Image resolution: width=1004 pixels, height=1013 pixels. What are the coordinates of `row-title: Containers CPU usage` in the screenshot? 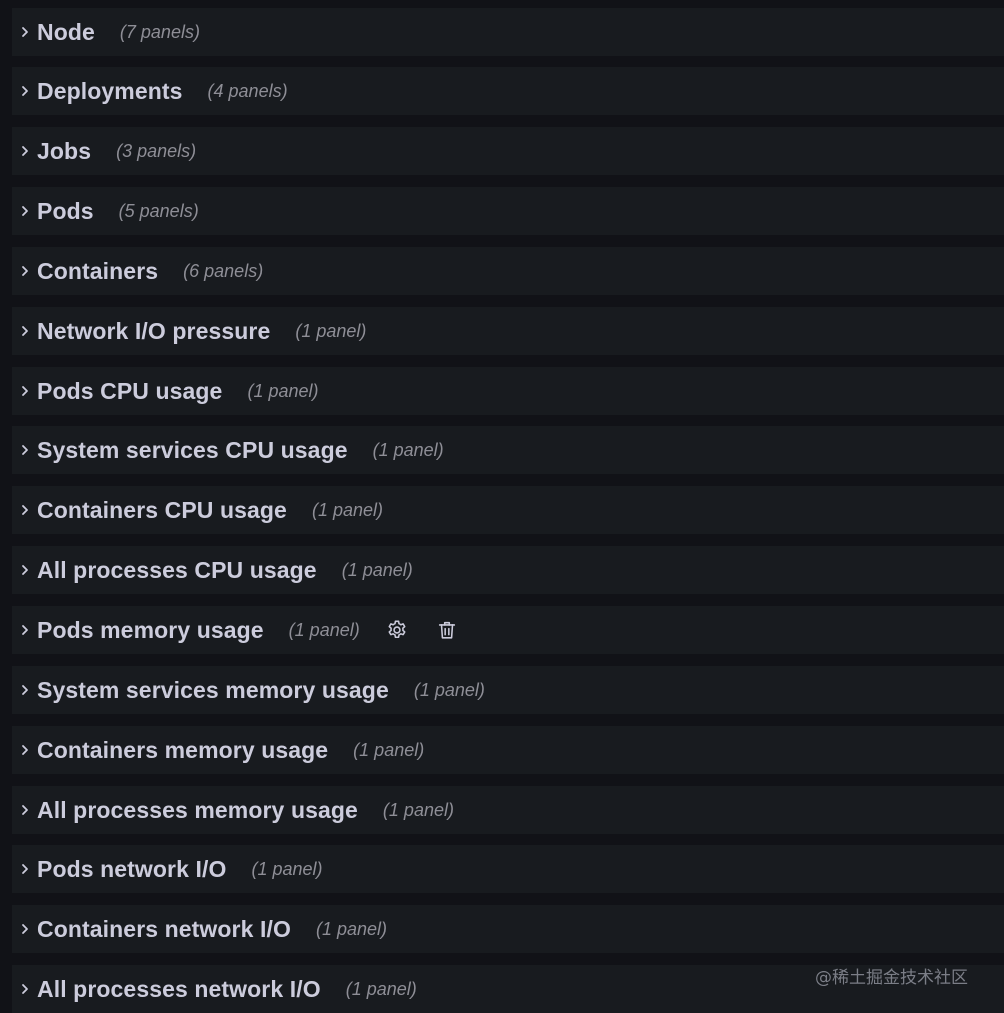 It's located at (162, 510).